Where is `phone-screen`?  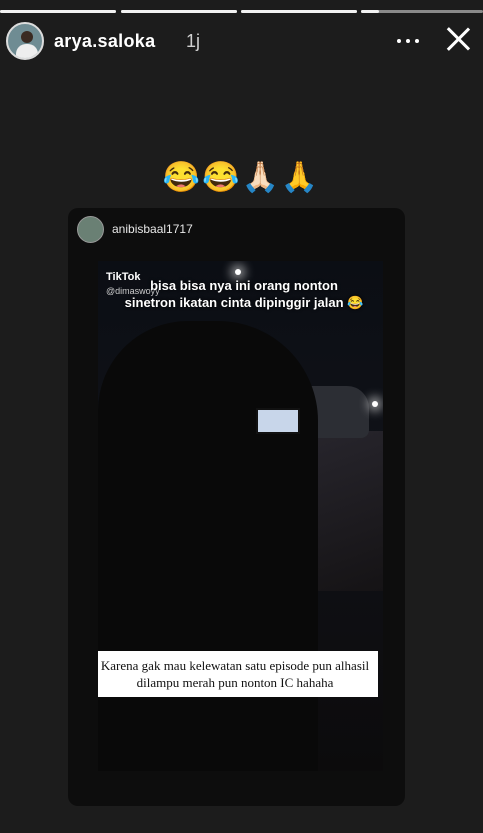 phone-screen is located at coordinates (278, 421).